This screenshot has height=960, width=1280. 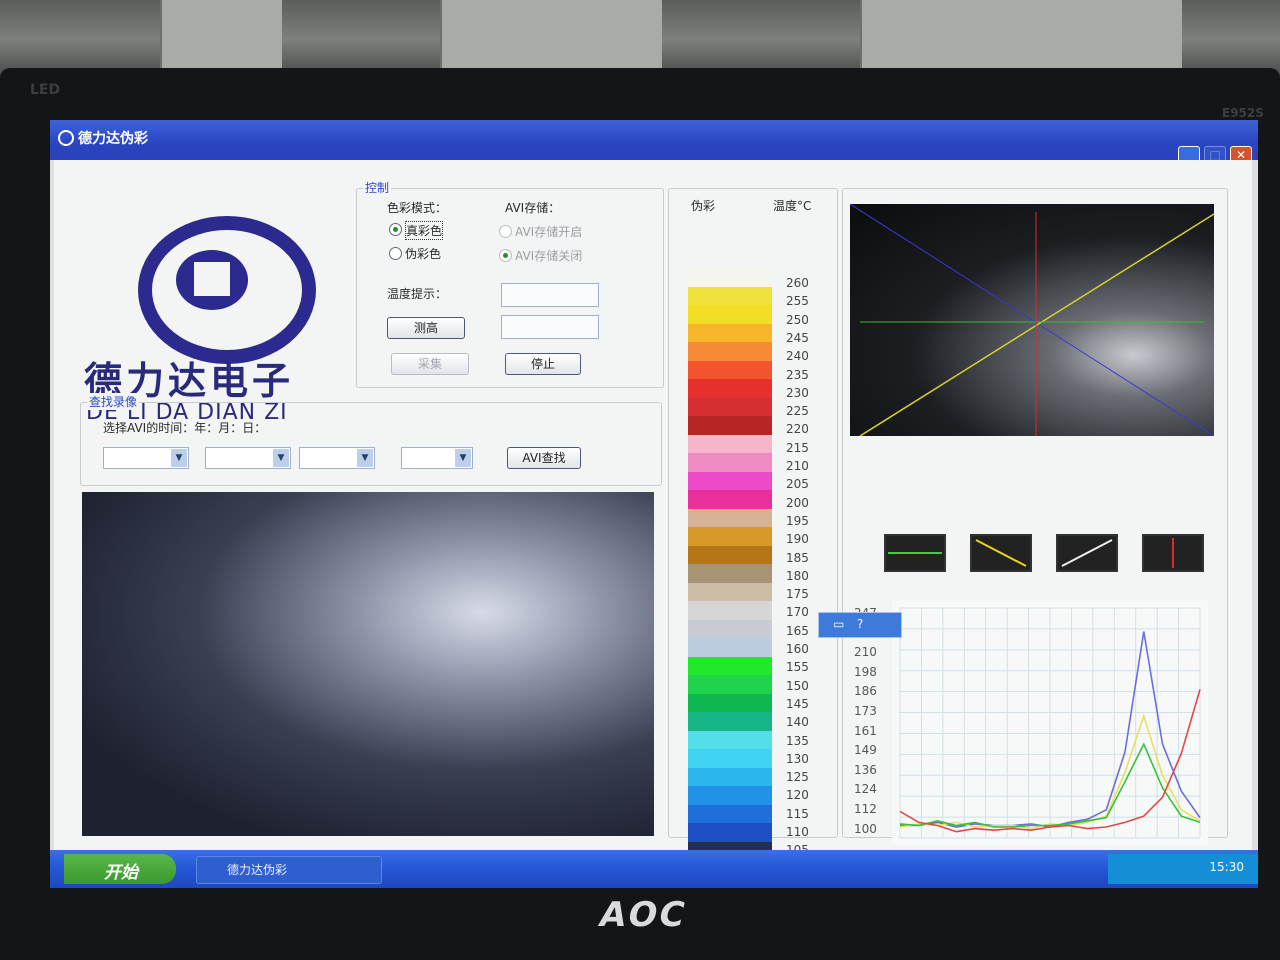 What do you see at coordinates (703, 206) in the screenshot?
I see `palette-header: 伪彩` at bounding box center [703, 206].